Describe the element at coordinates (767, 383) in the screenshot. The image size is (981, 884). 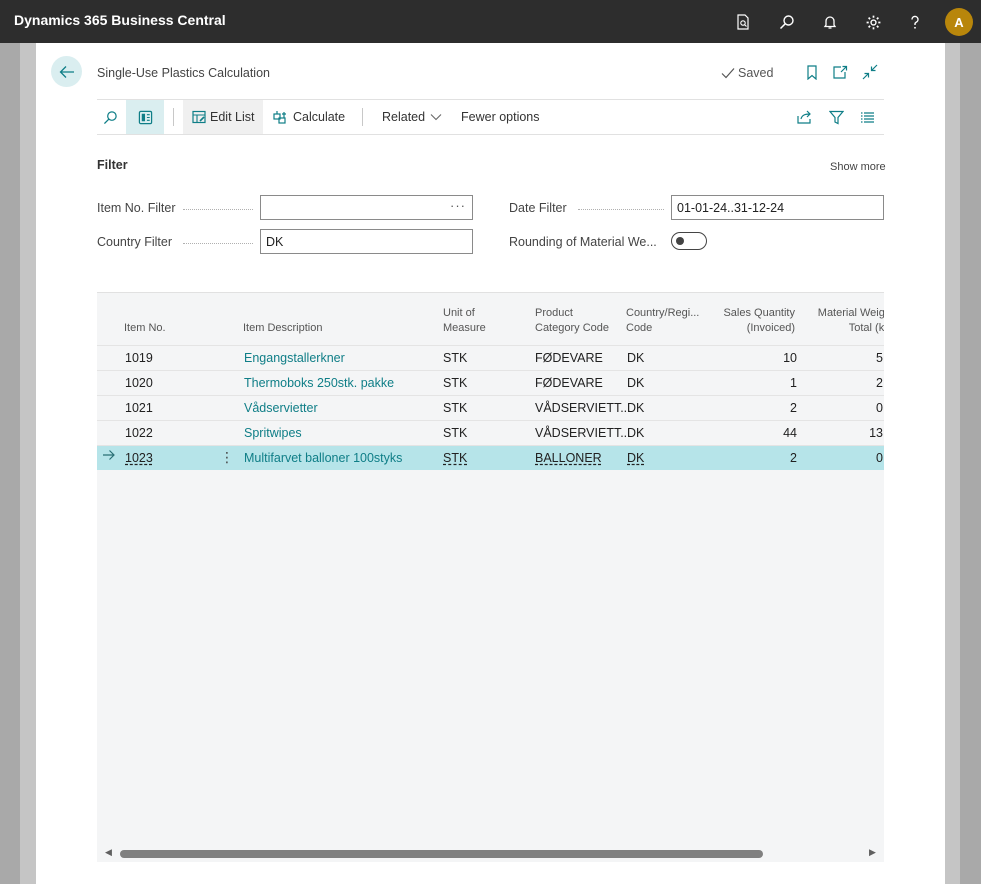
I see `cell-sales-qty: 1` at that location.